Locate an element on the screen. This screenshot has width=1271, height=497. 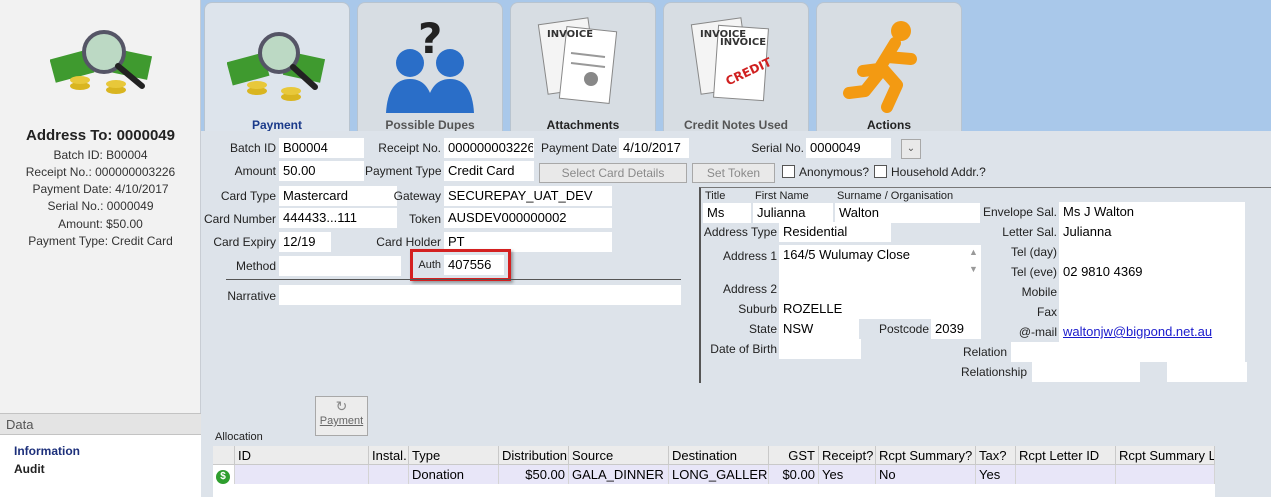
serial-lookup-button: ⌄ is located at coordinates (911, 149).